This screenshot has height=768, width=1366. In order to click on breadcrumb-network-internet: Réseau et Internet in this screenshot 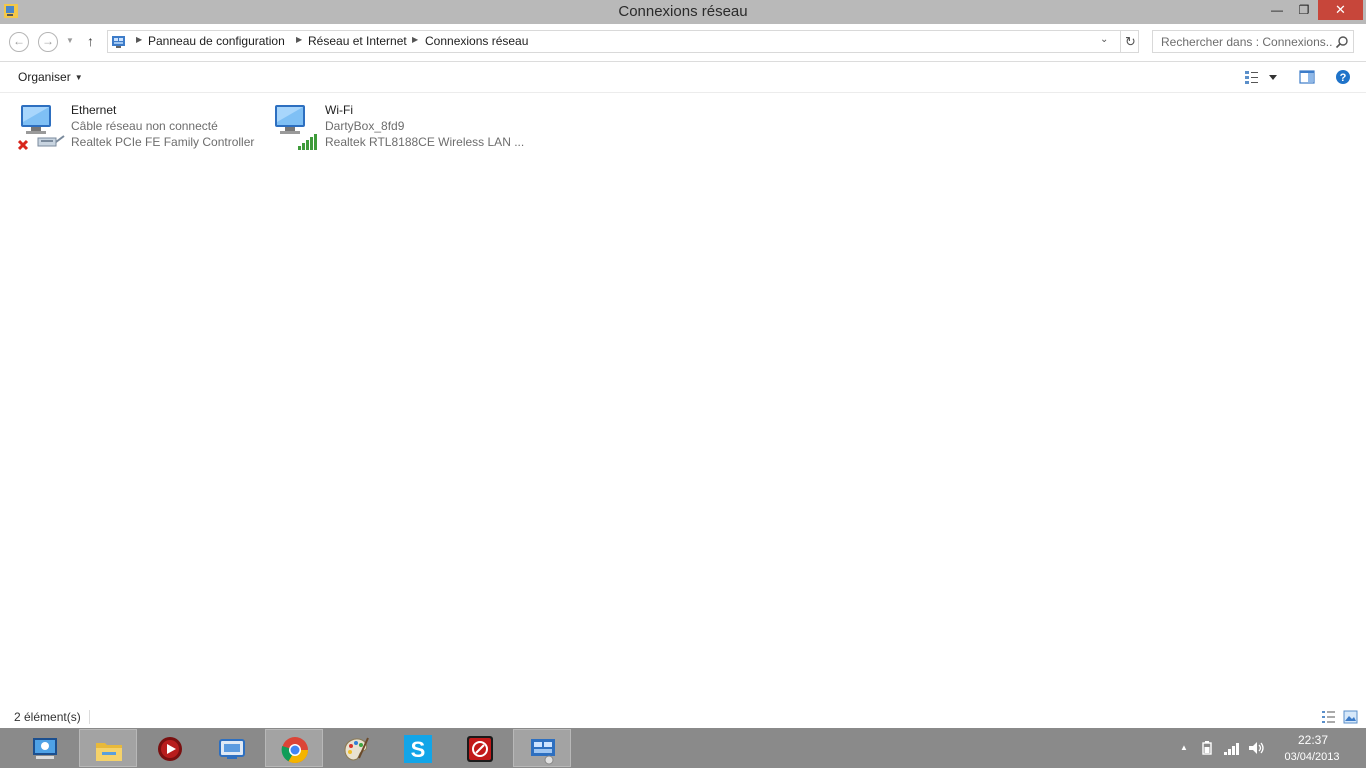, I will do `click(357, 41)`.